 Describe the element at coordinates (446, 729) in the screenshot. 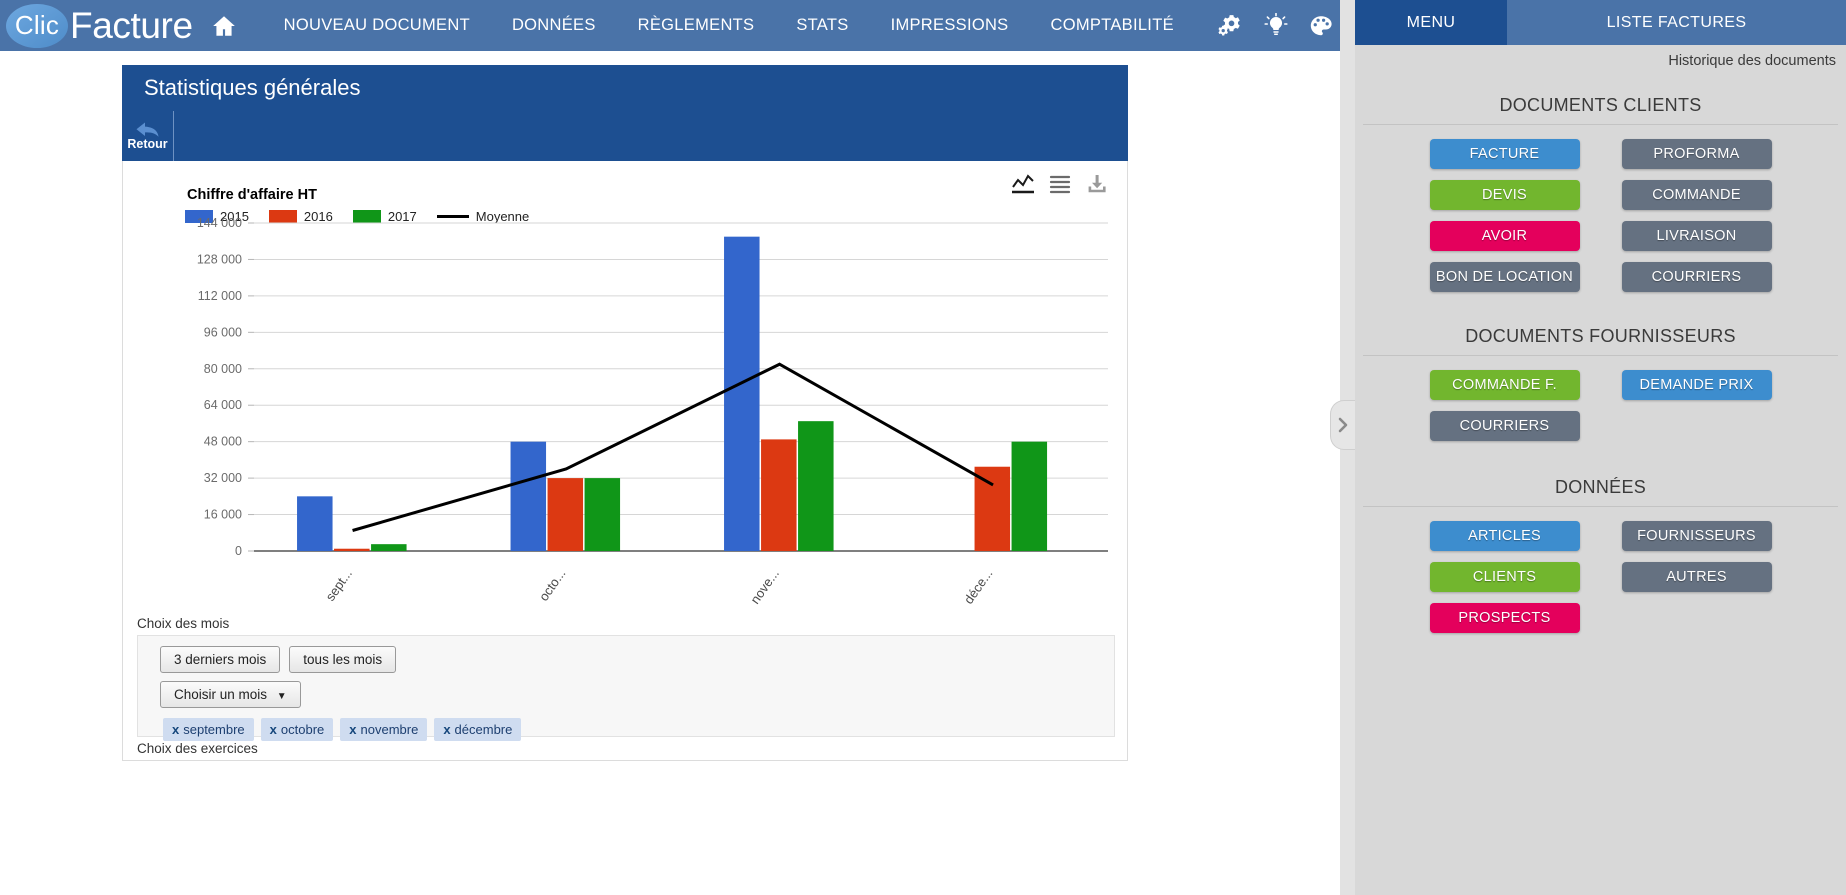

I see `tag-remove-decembre: x` at that location.